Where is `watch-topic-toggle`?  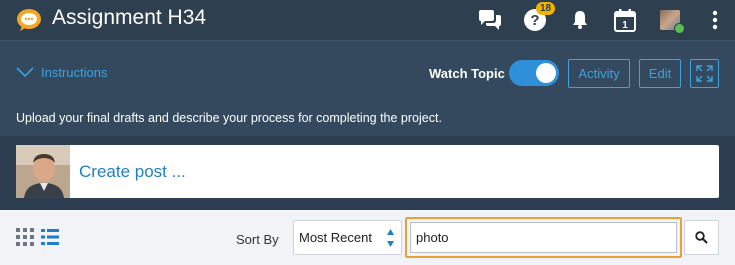 watch-topic-toggle is located at coordinates (534, 73).